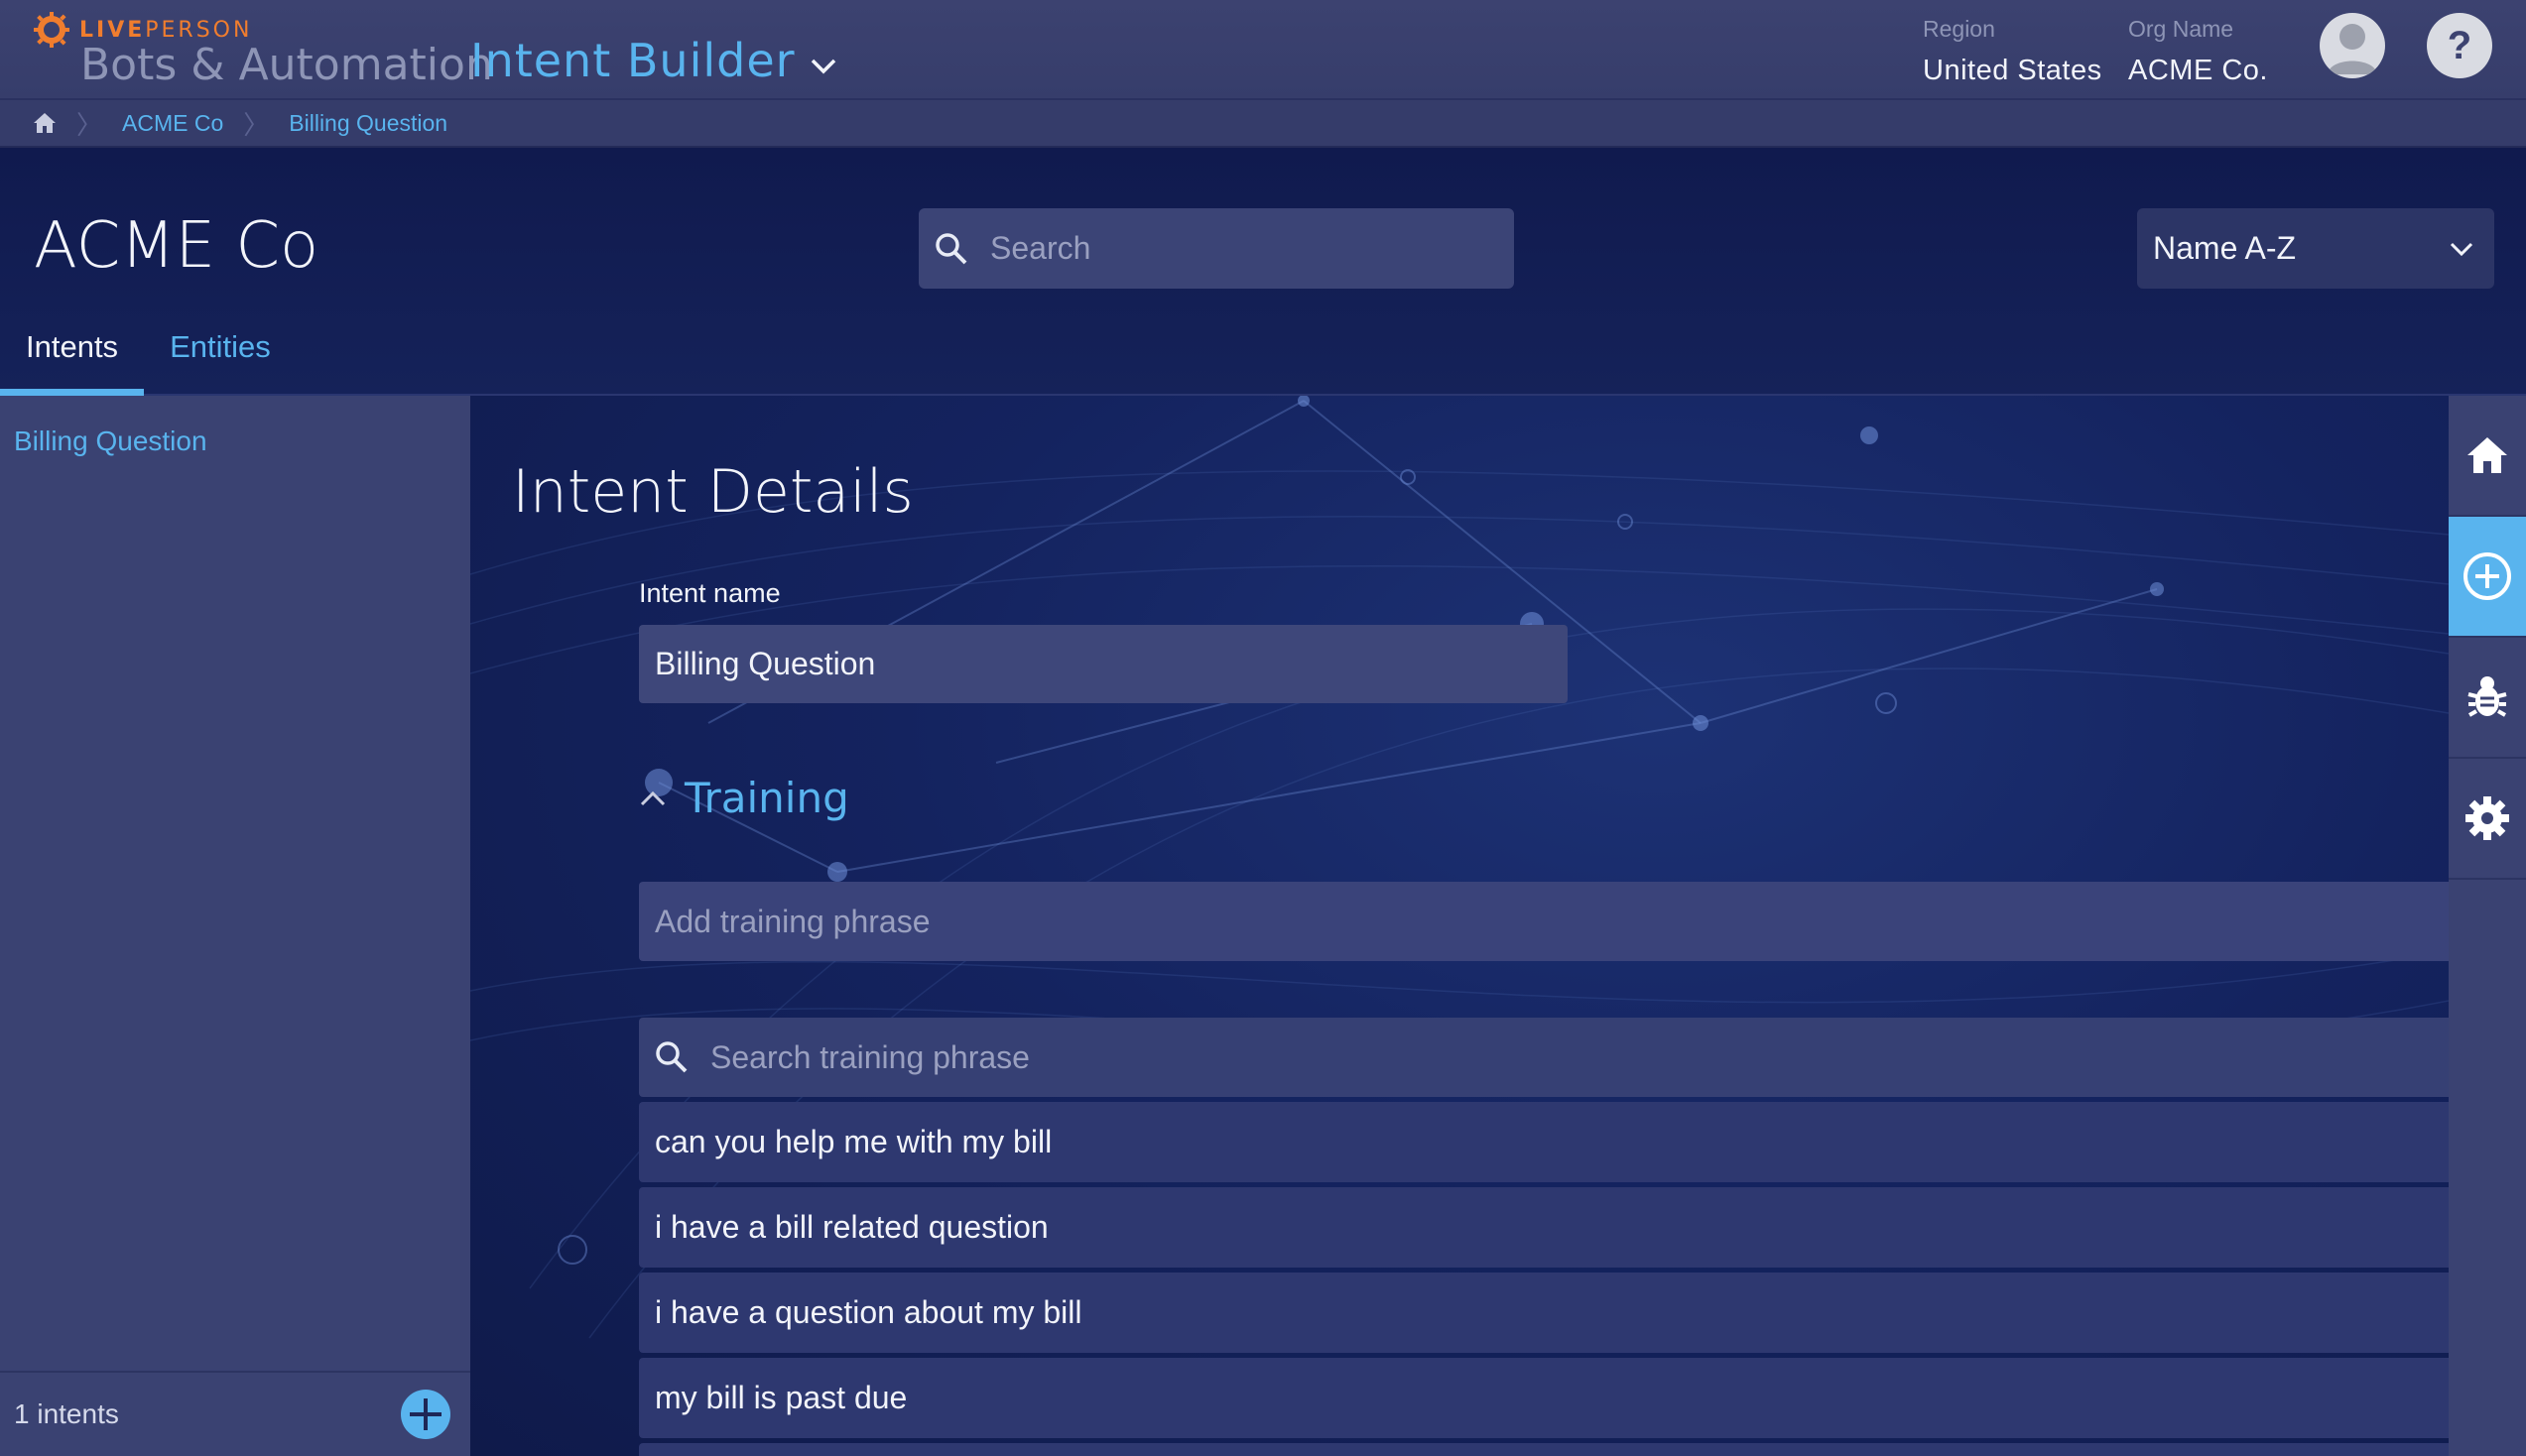 The width and height of the screenshot is (2526, 1456). I want to click on app-name: Intent Builder, so click(633, 60).